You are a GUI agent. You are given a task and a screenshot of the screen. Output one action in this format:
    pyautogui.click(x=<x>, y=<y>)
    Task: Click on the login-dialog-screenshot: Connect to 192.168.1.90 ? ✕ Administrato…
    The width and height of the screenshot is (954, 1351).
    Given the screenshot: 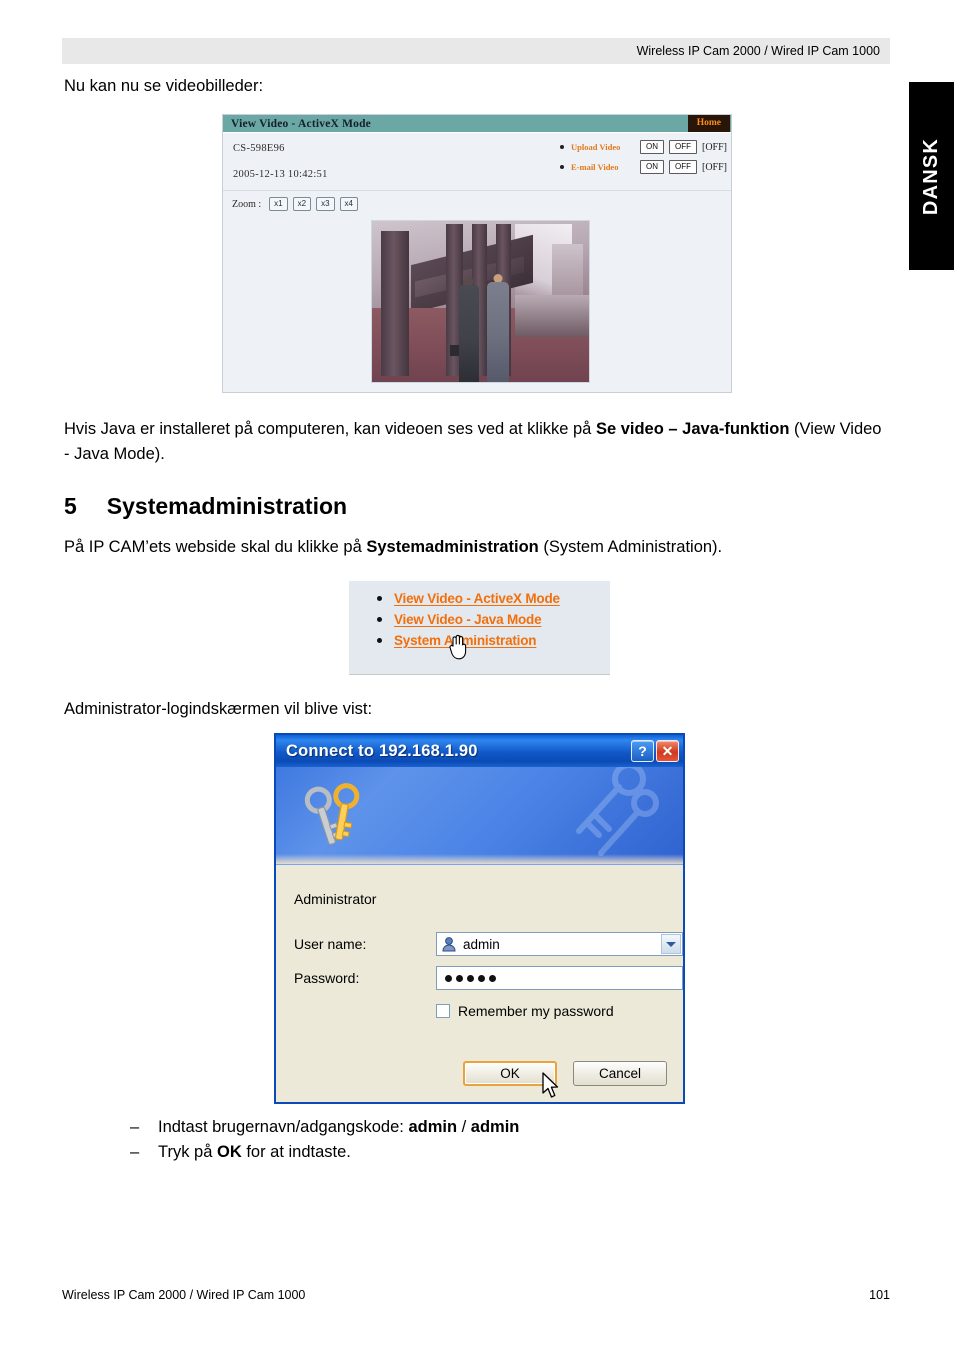 What is the action you would take?
    pyautogui.click(x=479, y=918)
    